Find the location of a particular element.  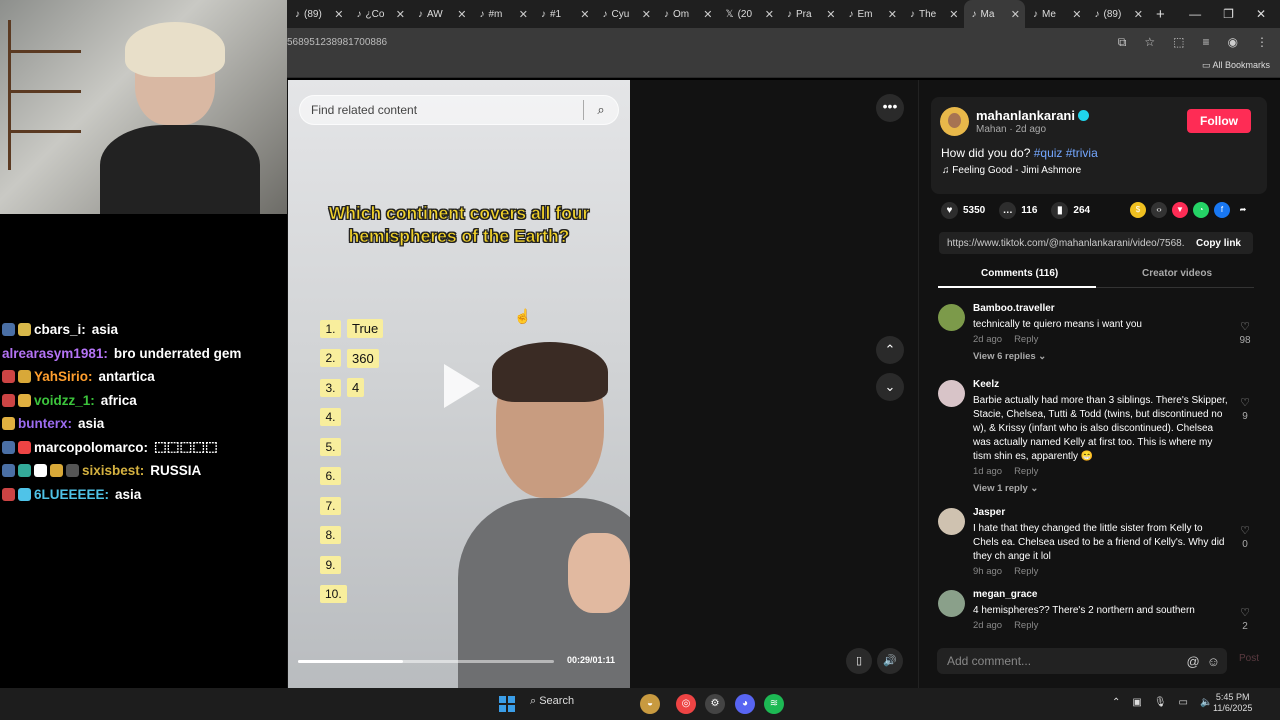

media-icon: ≡ is located at coordinates (1206, 42).